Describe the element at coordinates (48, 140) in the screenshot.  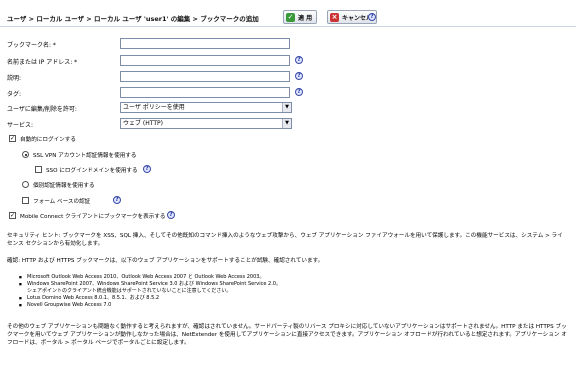
I see `auto-login-label: 自動的にログインする` at that location.